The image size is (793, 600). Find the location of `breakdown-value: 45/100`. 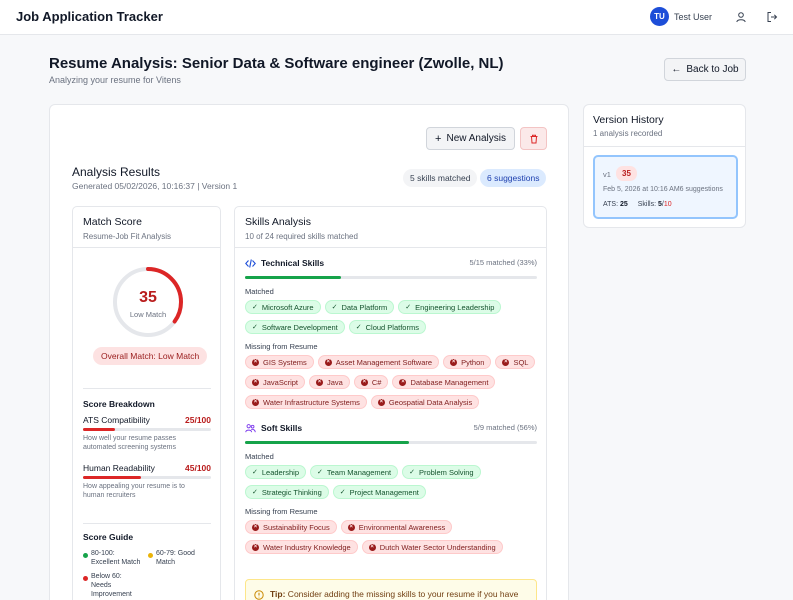

breakdown-value: 45/100 is located at coordinates (198, 468).